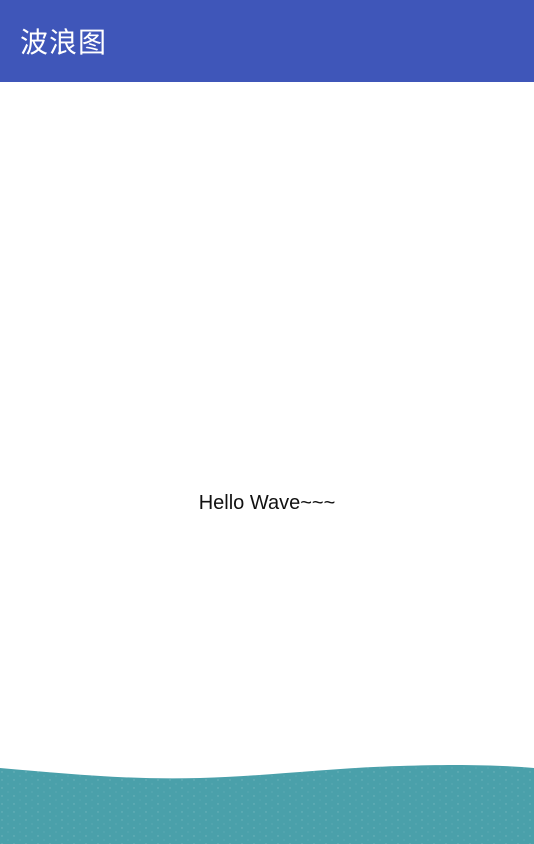  I want to click on wave-view, so click(267, 804).